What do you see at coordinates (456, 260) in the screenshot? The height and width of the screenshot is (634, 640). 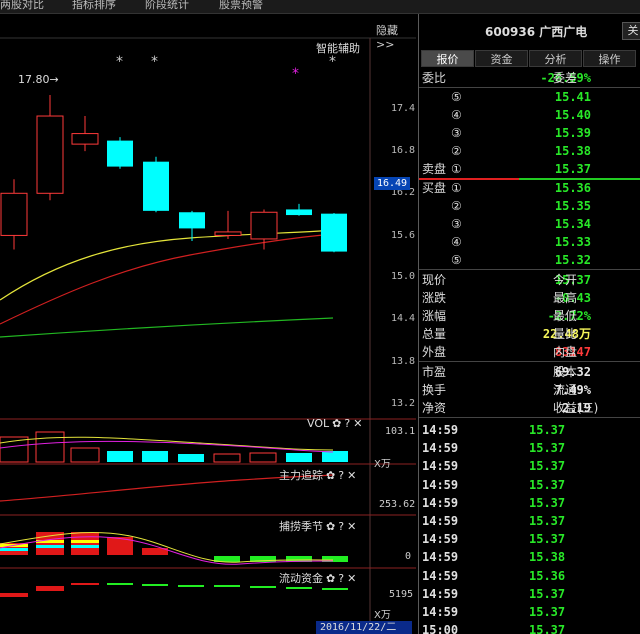 I see `buy-level: ⑤` at bounding box center [456, 260].